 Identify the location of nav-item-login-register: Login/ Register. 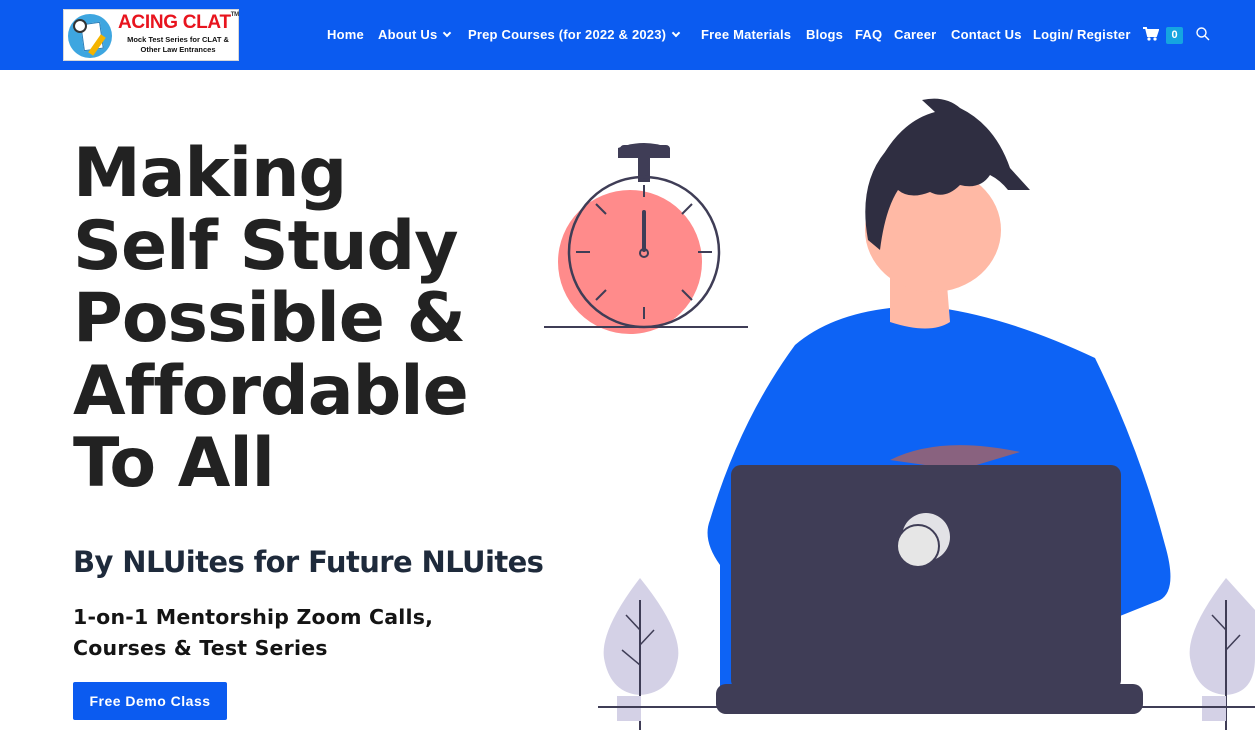
(1082, 35).